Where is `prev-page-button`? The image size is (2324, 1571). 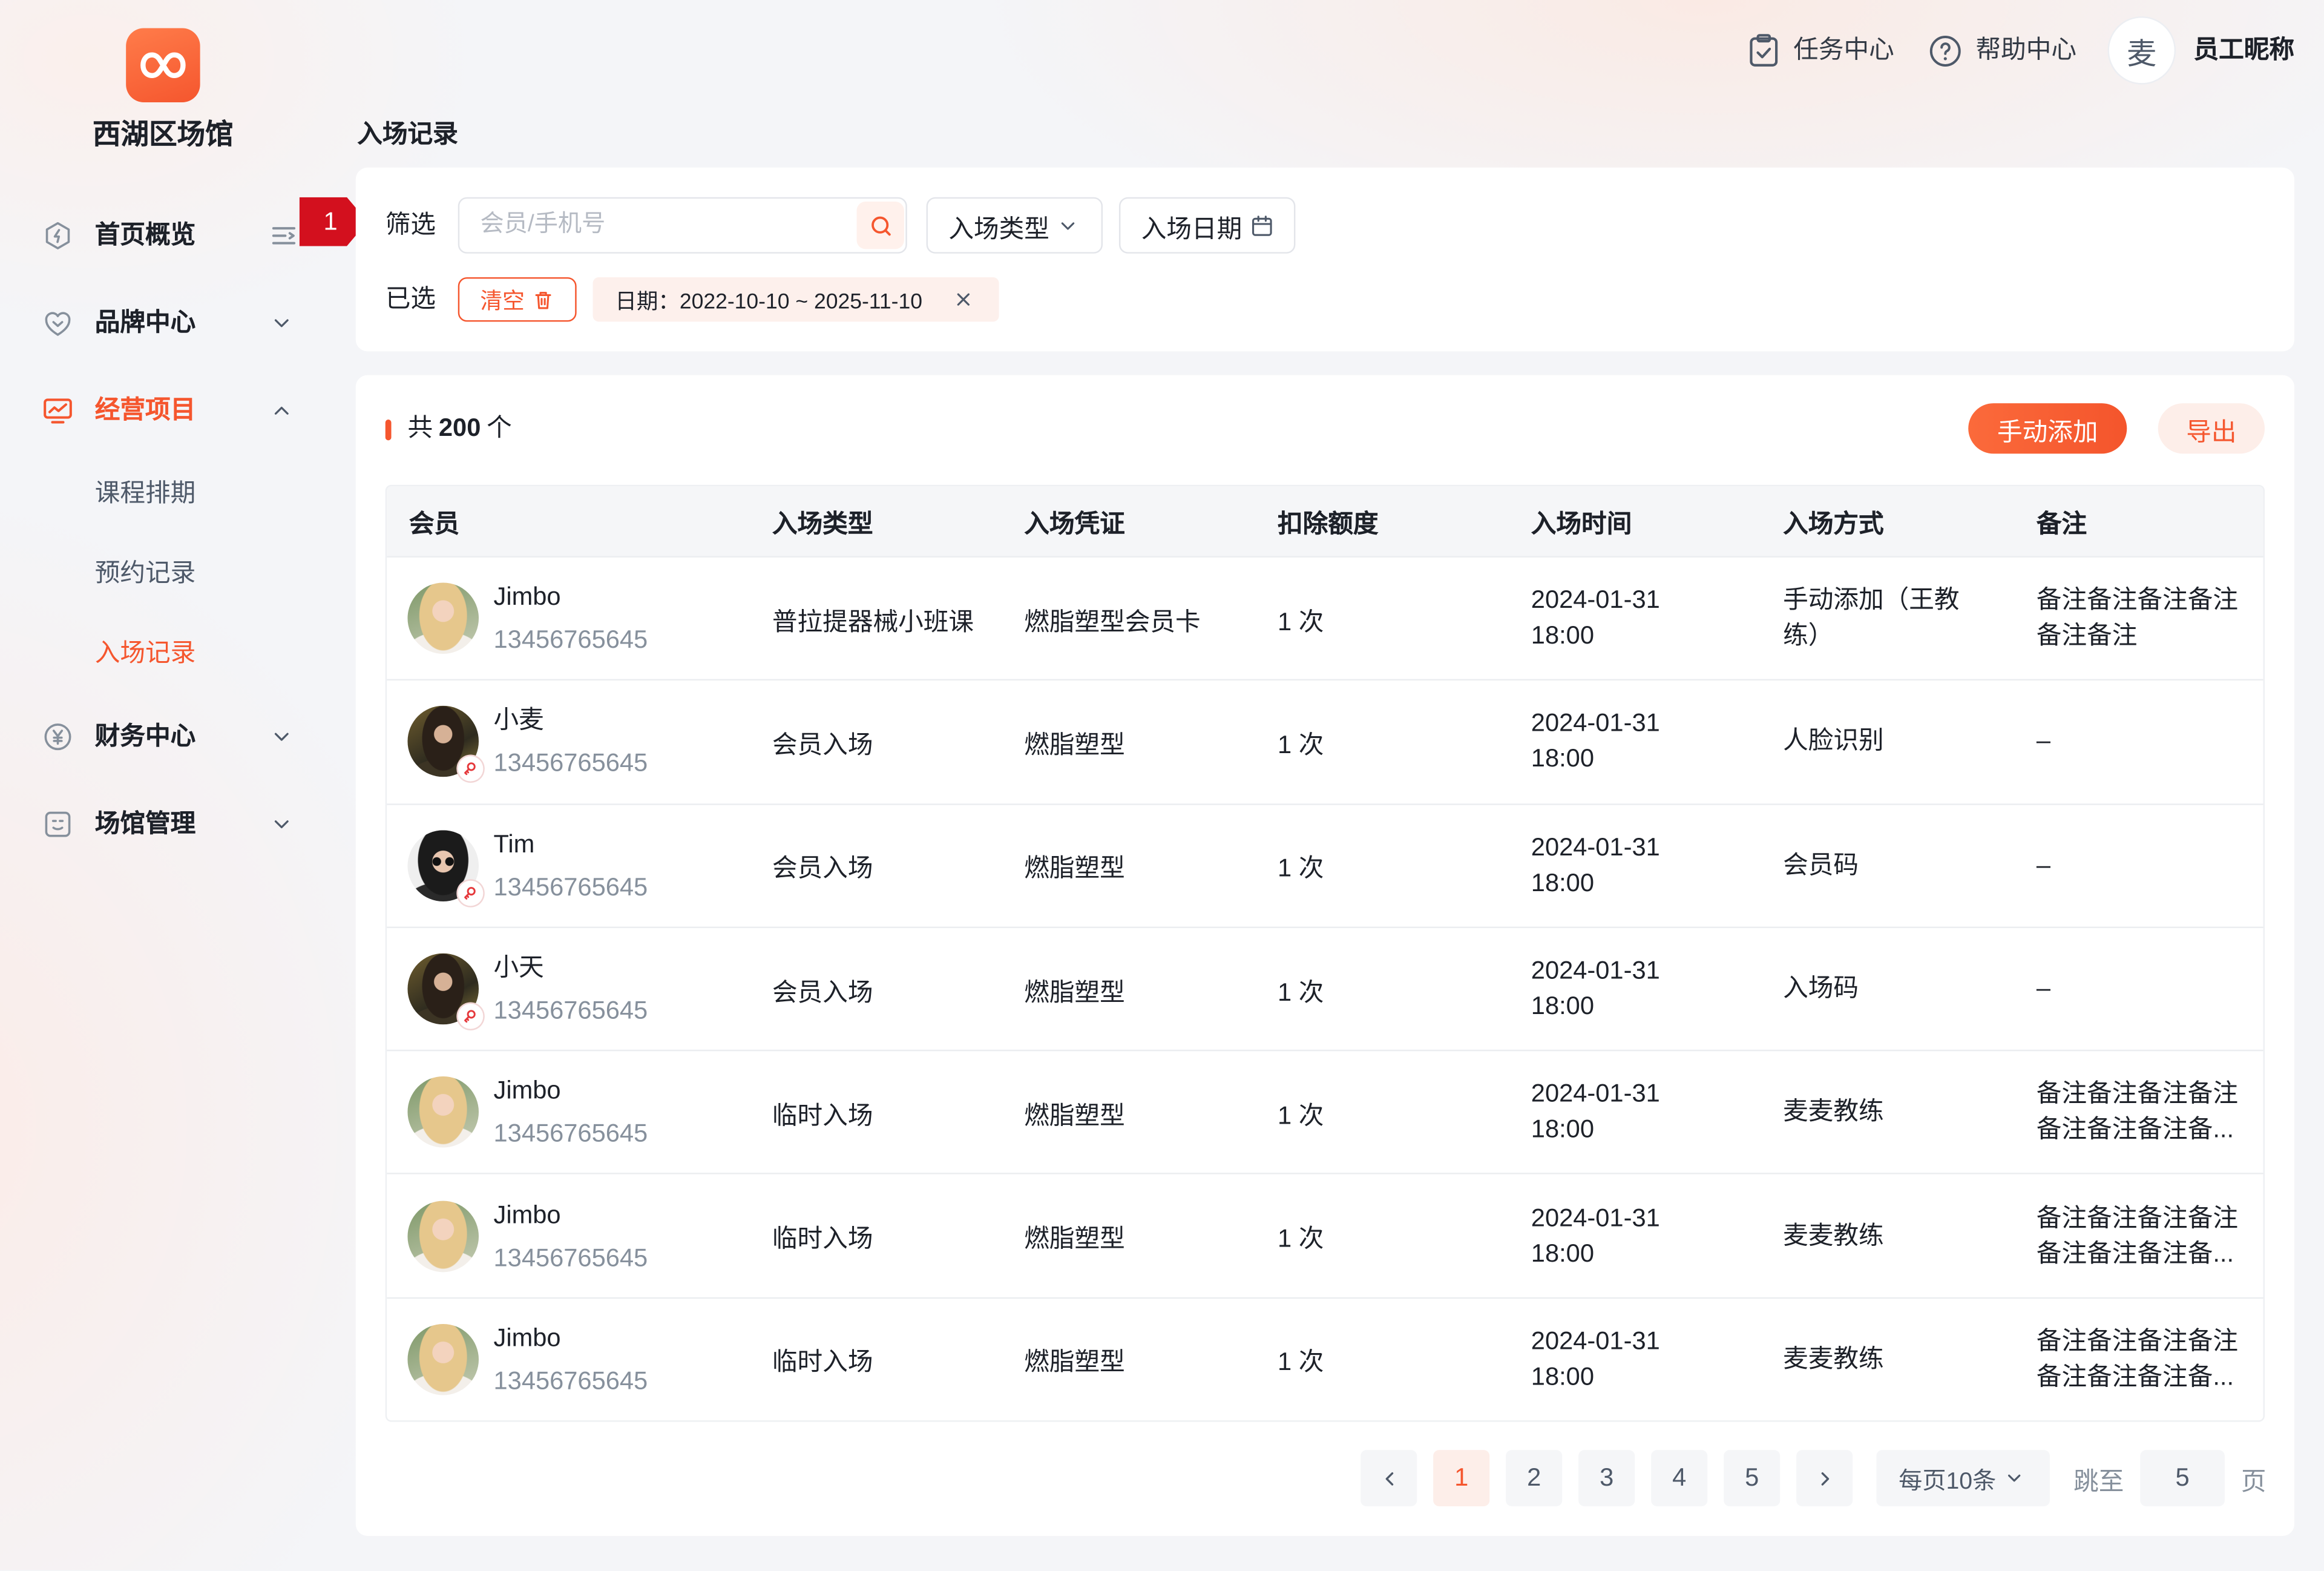
prev-page-button is located at coordinates (1389, 1478).